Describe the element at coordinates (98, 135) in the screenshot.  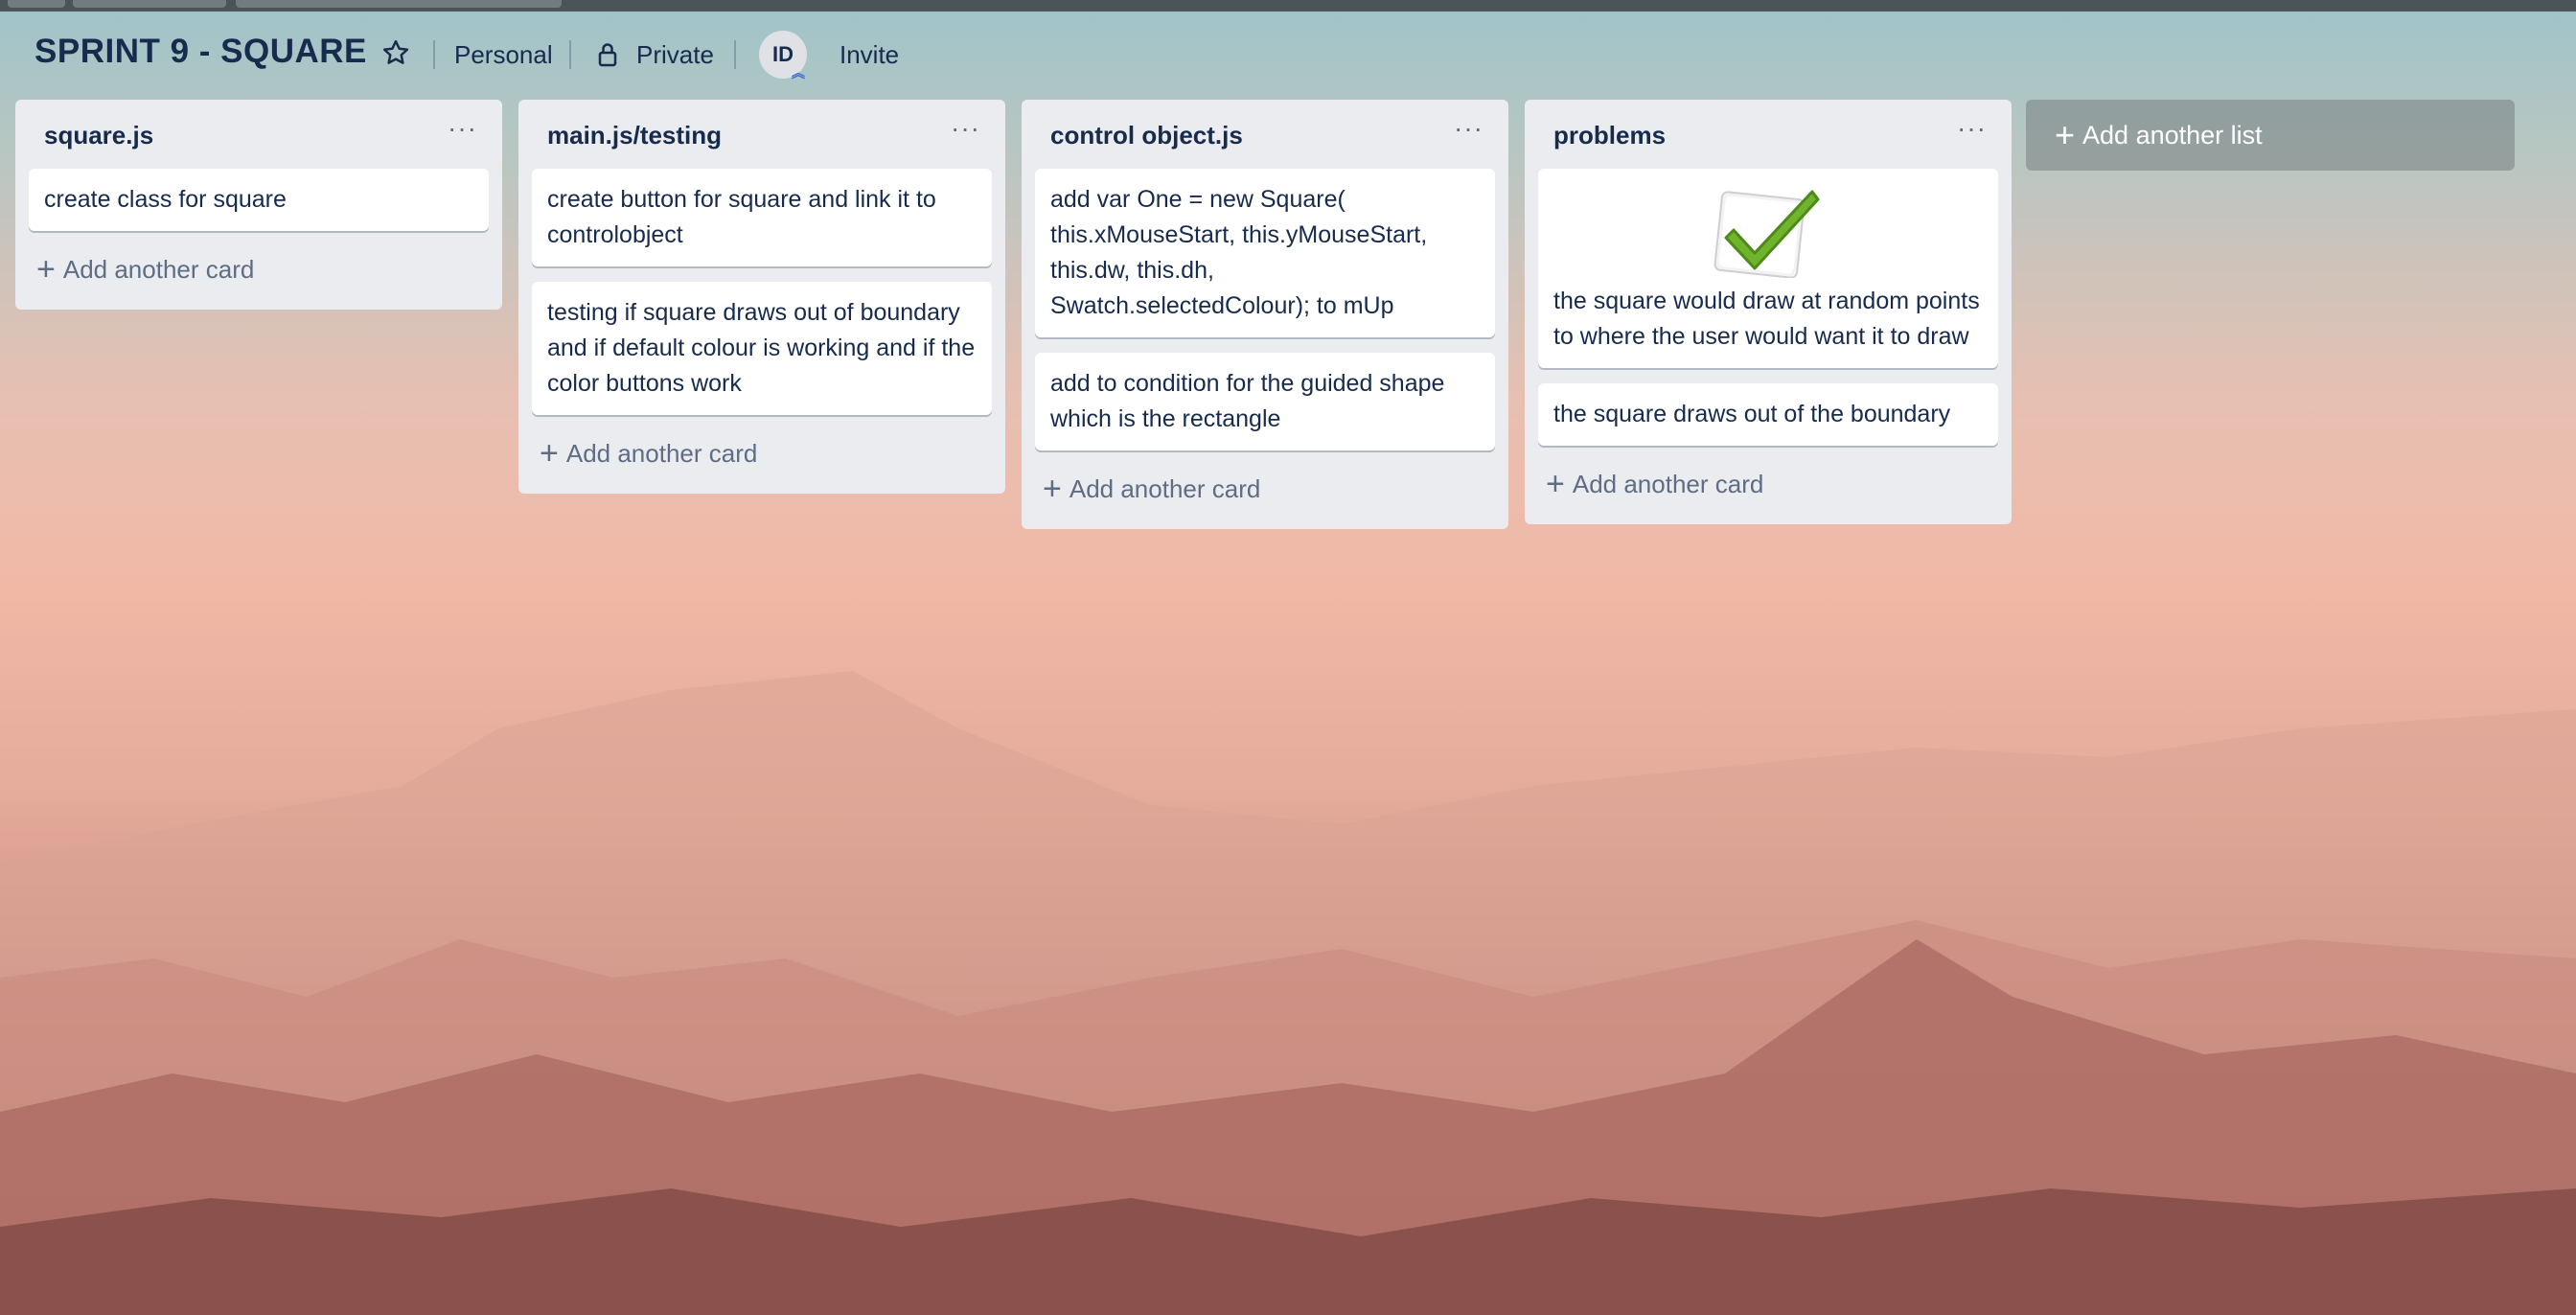
I see `list-title: square.js` at that location.